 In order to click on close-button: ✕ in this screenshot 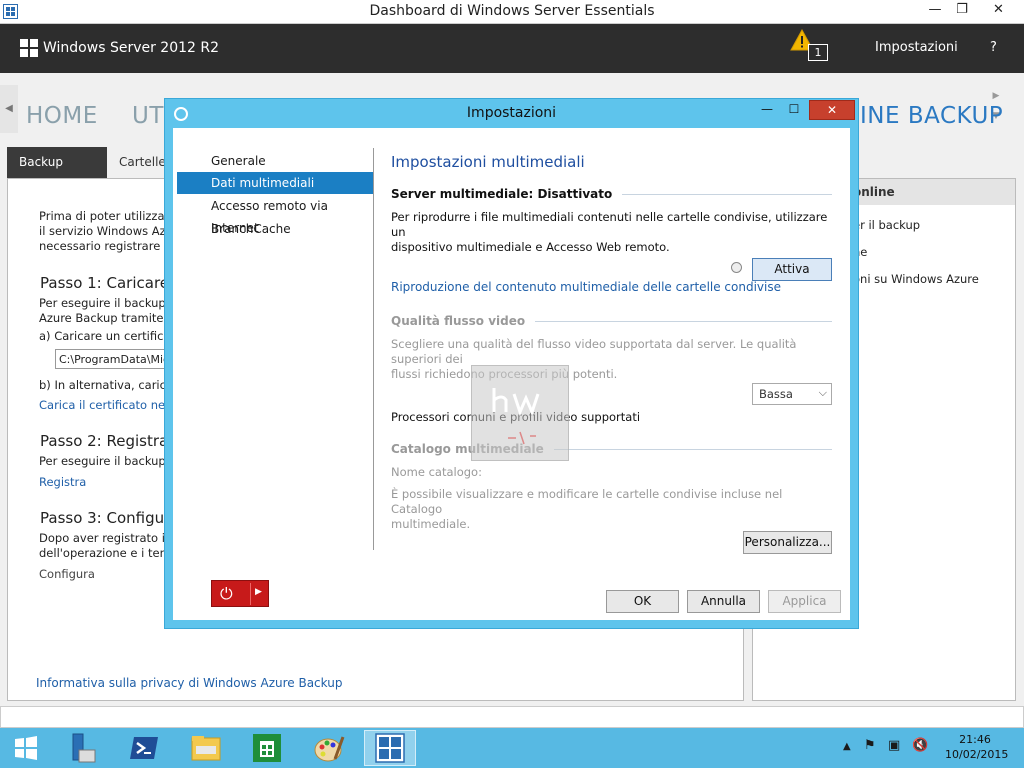, I will do `click(998, 10)`.